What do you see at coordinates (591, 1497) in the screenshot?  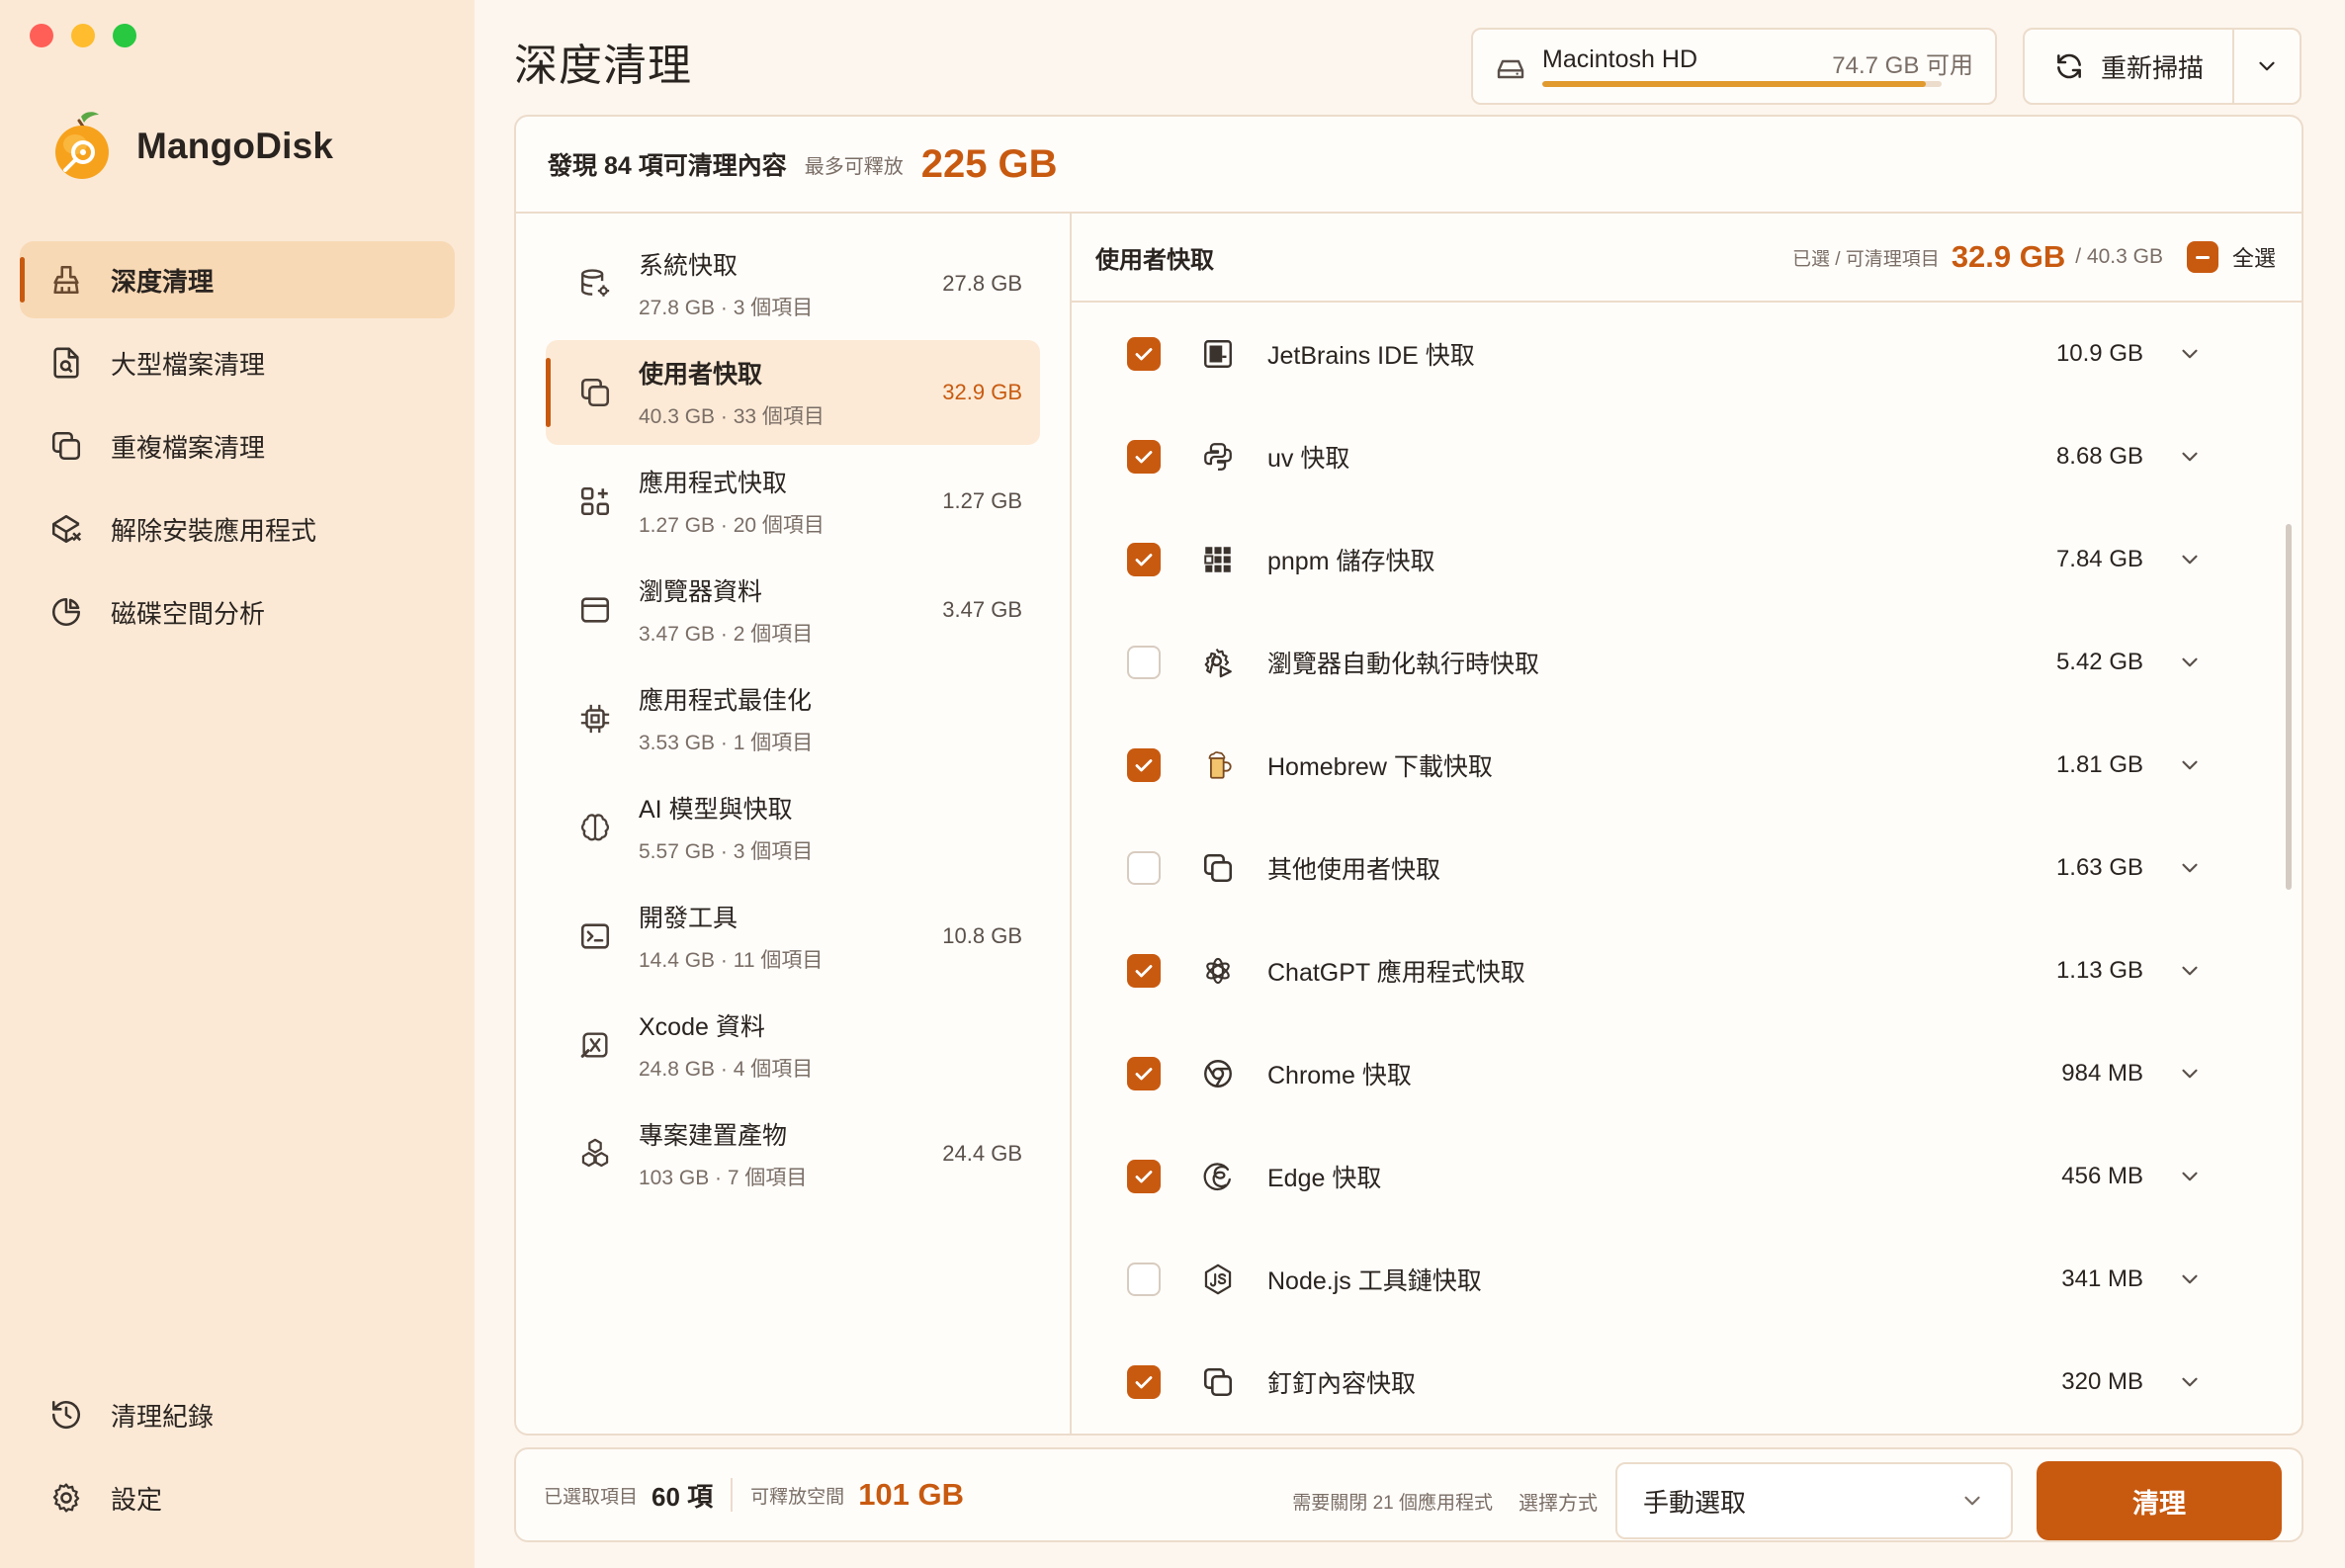 I see `selected-items-label: 已選取項目` at bounding box center [591, 1497].